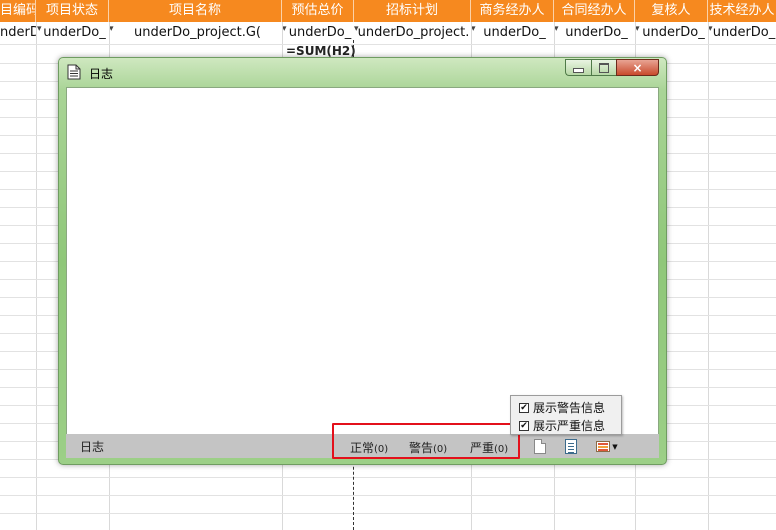 This screenshot has height=530, width=776. I want to click on new-doc-icon, so click(540, 446).